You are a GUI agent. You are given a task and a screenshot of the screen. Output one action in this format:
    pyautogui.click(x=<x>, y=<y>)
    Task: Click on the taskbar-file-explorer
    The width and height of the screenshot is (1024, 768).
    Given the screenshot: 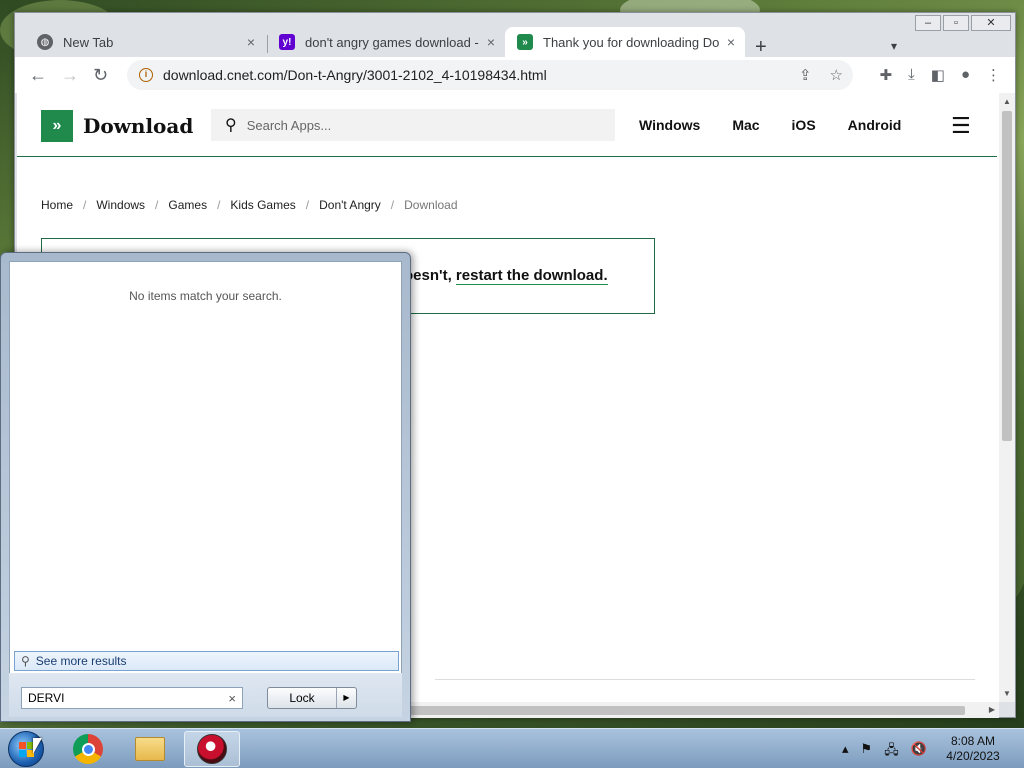 What is the action you would take?
    pyautogui.click(x=150, y=749)
    